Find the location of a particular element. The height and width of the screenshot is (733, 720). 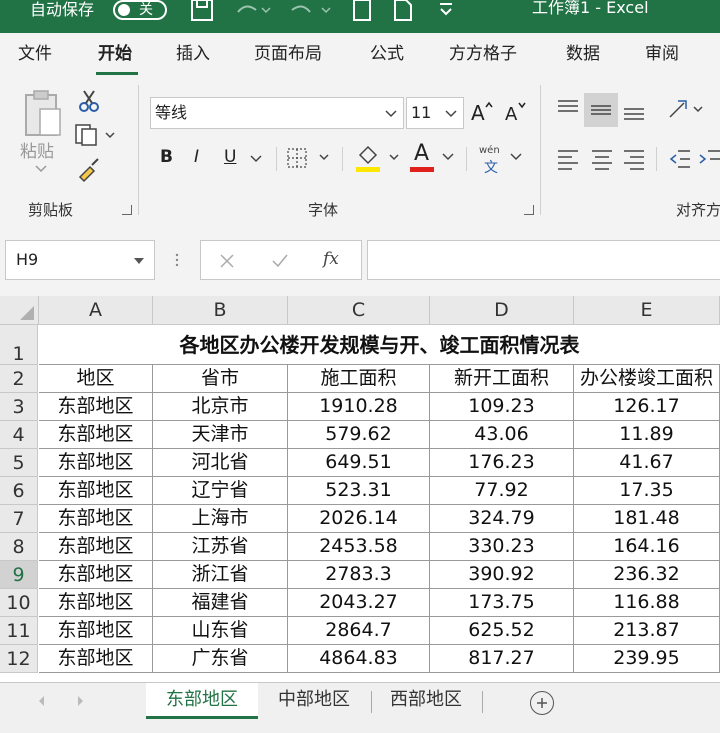

sheet-tab-east: 东部地区 is located at coordinates (202, 701).